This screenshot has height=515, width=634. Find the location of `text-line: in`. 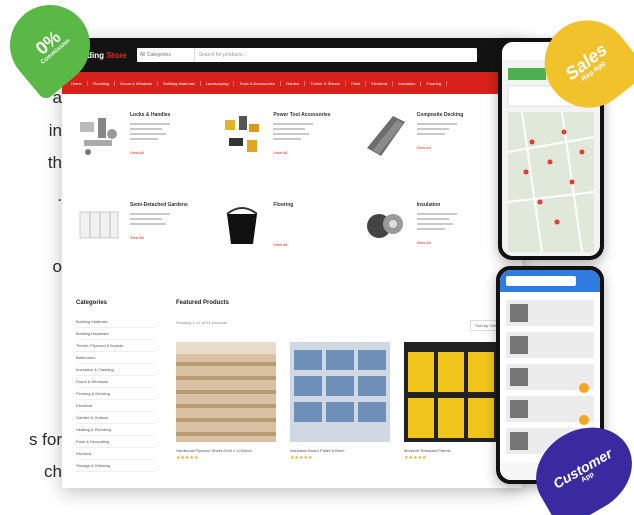

text-line: in is located at coordinates (55, 130).